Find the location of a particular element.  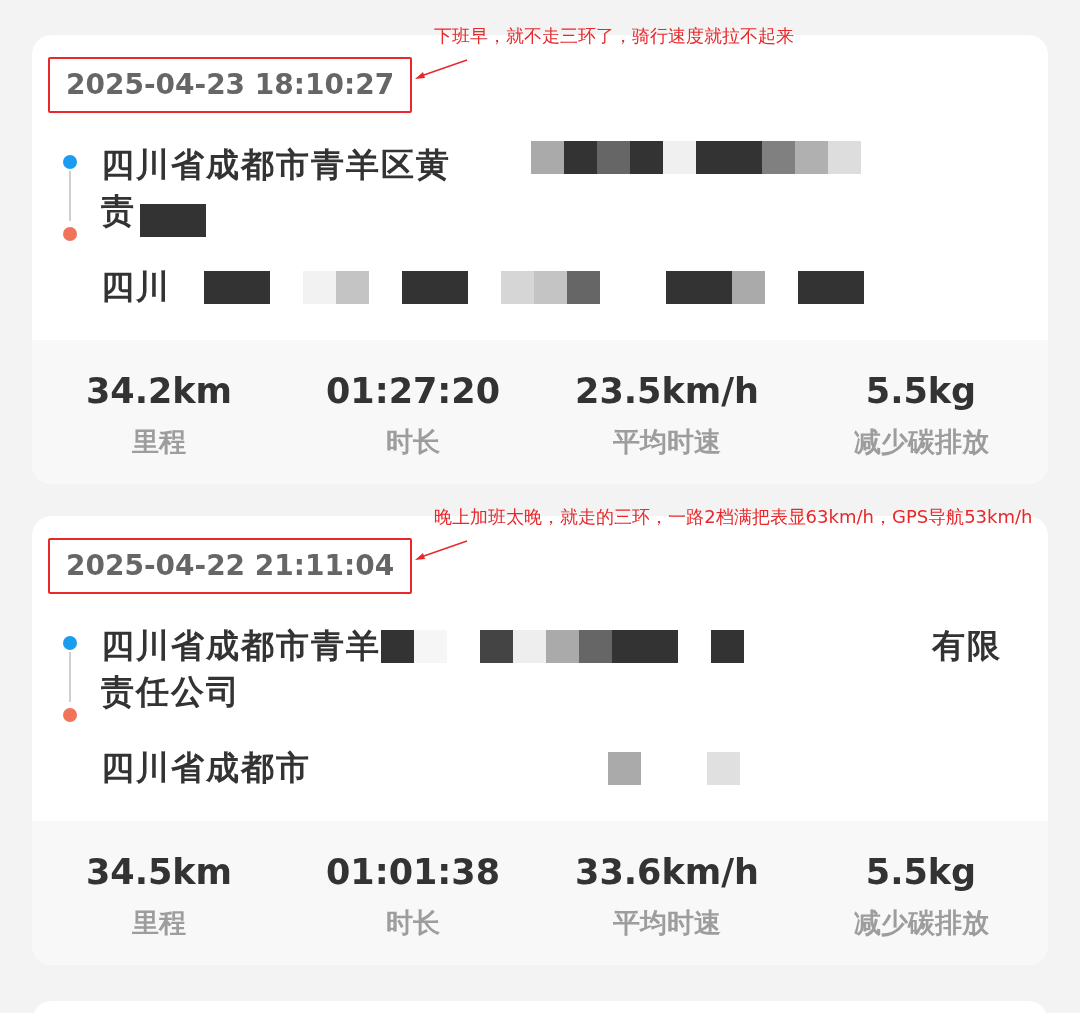

stat-value: 34.5km is located at coordinates (159, 872).